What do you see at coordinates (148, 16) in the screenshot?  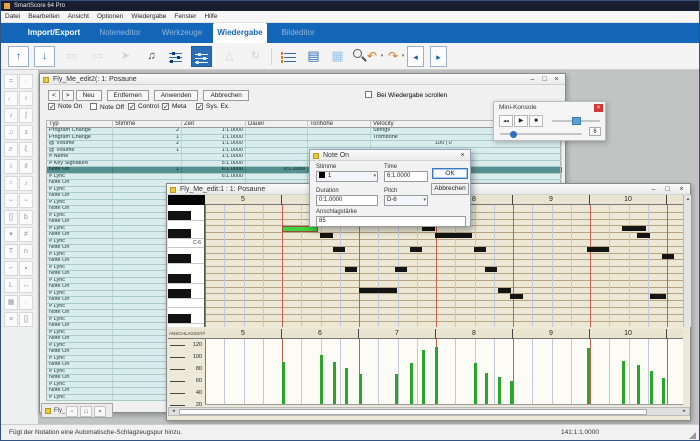 I see `menu-wiedergabe: Wiedergabe` at bounding box center [148, 16].